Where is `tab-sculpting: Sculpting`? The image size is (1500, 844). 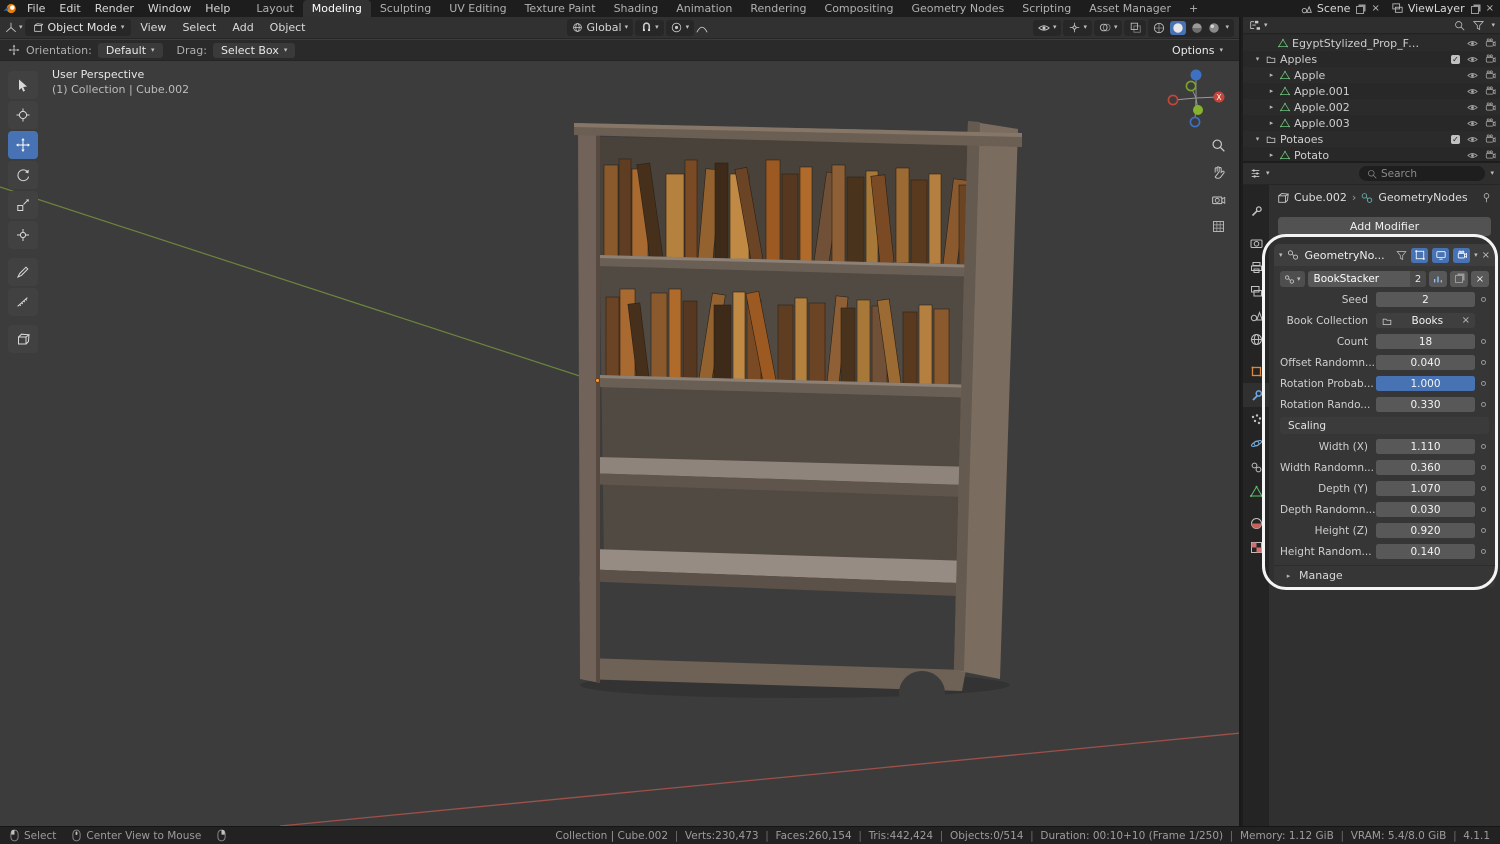
tab-sculpting: Sculpting is located at coordinates (405, 8).